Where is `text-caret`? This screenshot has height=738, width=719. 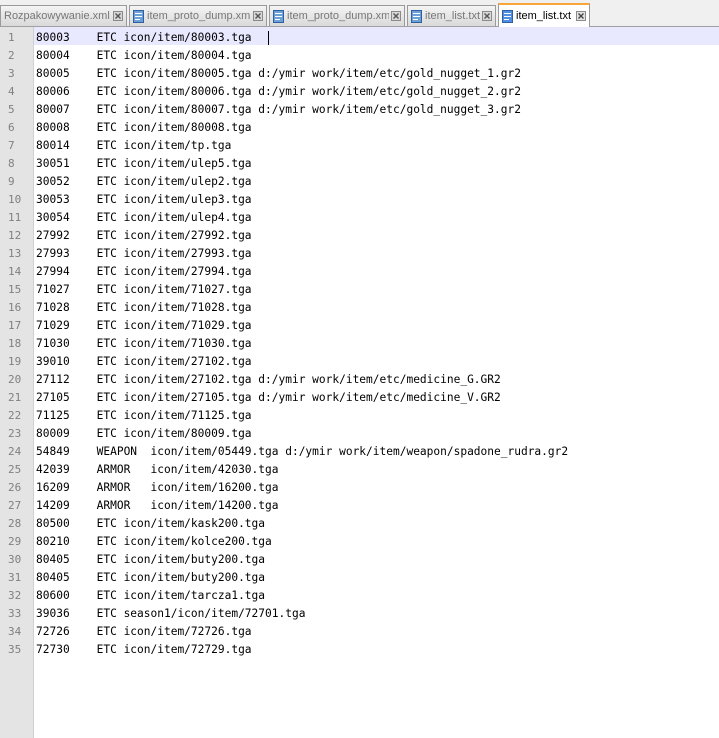
text-caret is located at coordinates (268, 38).